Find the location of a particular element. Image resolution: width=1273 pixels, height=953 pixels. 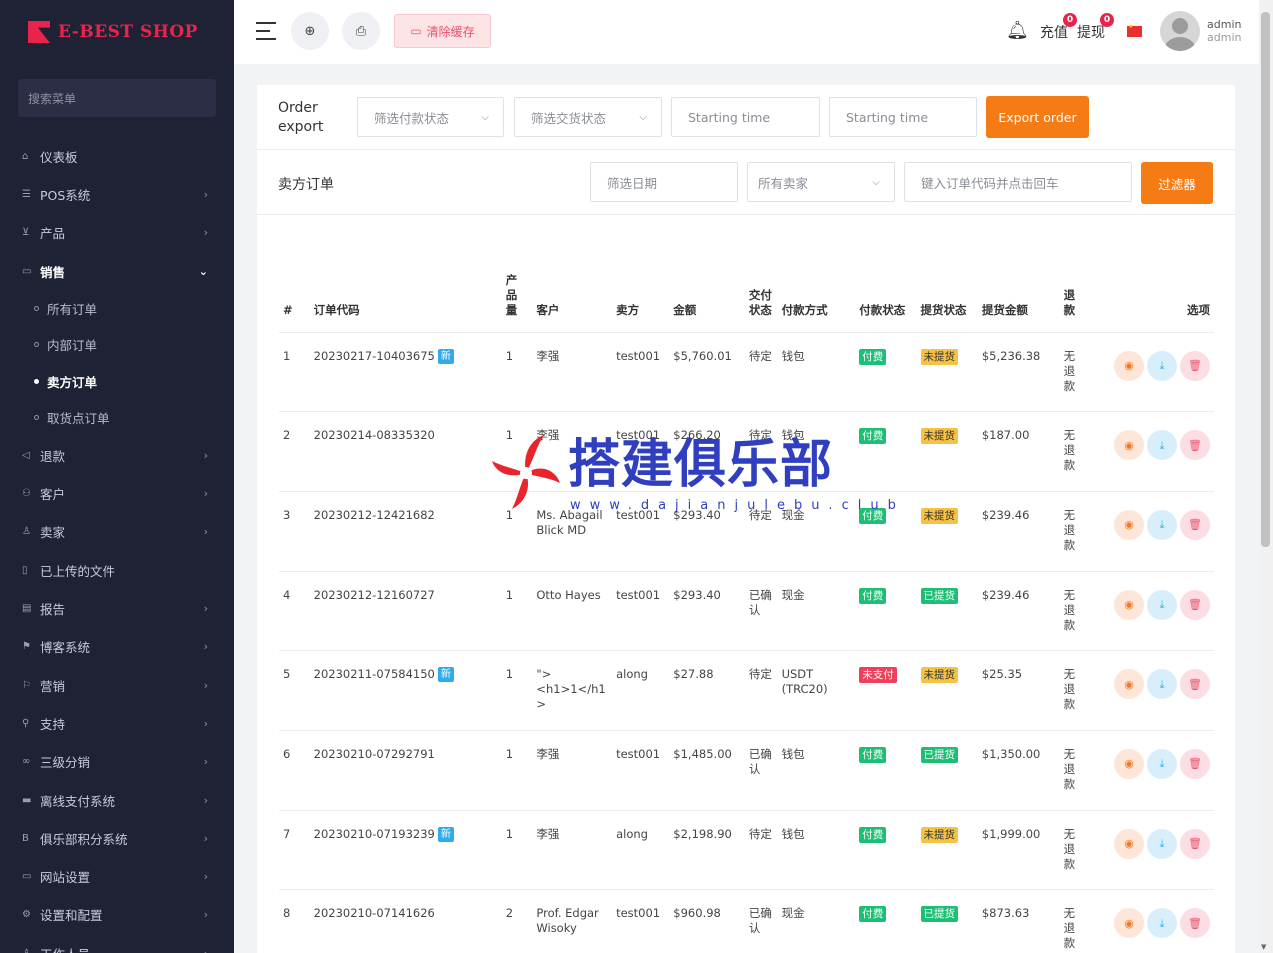

sidebar-item-4: ◁ 退款 › is located at coordinates (117, 455).